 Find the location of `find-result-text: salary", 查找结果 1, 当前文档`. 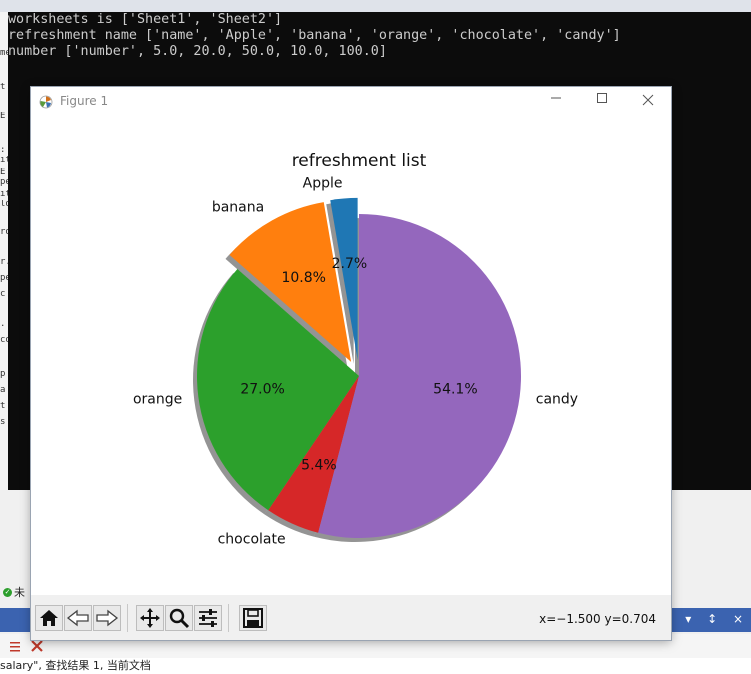

find-result-text: salary", 查找结果 1, 当前文档 is located at coordinates (375, 666).